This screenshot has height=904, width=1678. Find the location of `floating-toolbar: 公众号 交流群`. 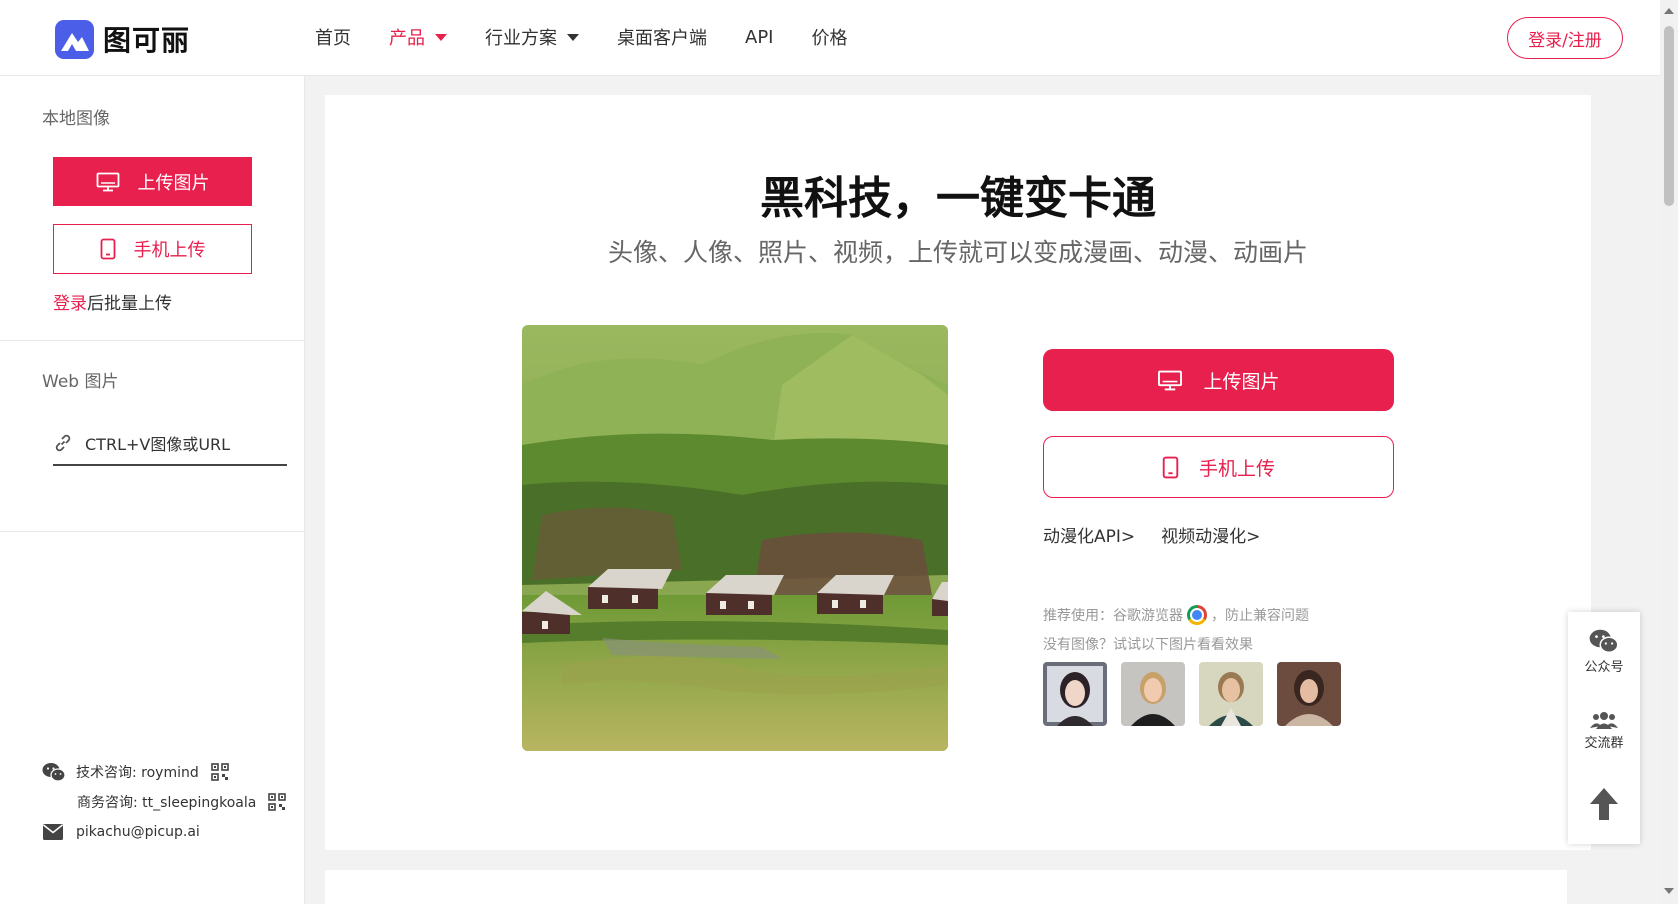

floating-toolbar: 公众号 交流群 is located at coordinates (1604, 728).